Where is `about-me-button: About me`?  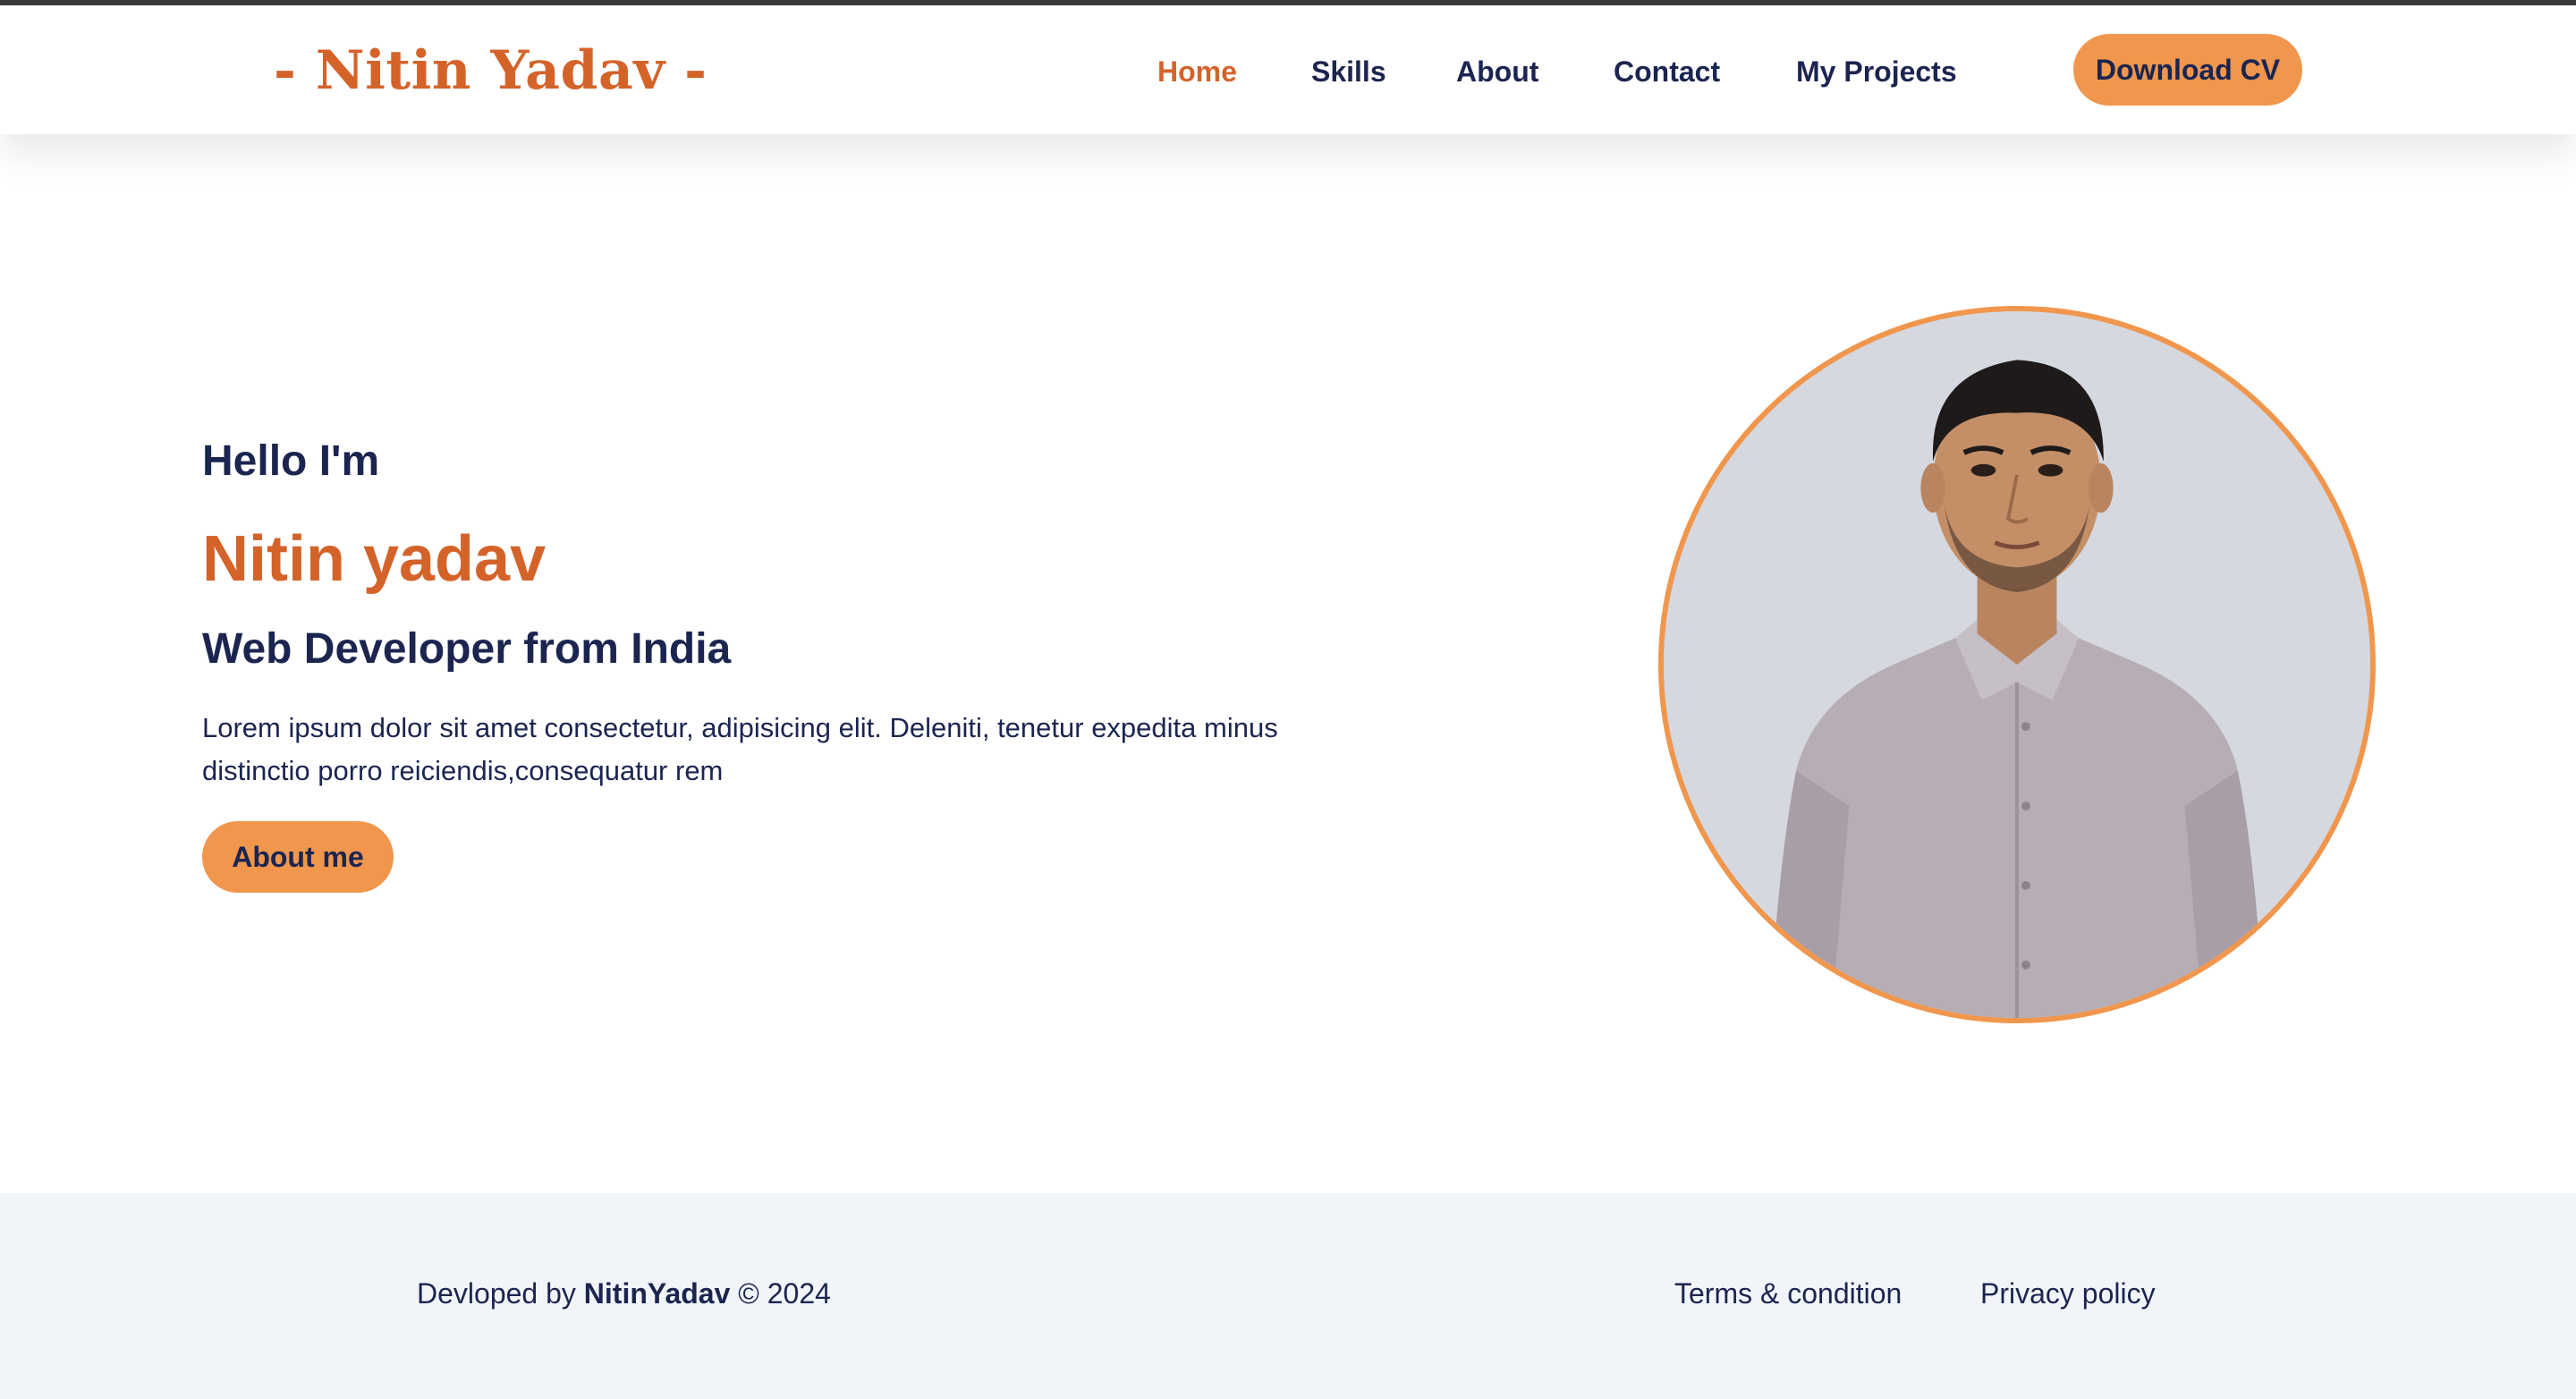
about-me-button: About me is located at coordinates (298, 857).